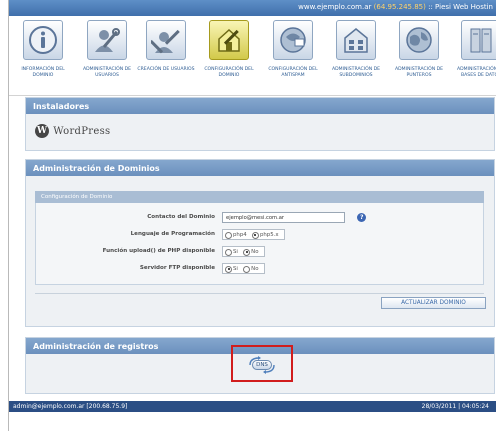 The width and height of the screenshot is (496, 431). I want to click on tool-domain-config: CONFIGURACIÓN DEL DOMINIO, so click(229, 57).